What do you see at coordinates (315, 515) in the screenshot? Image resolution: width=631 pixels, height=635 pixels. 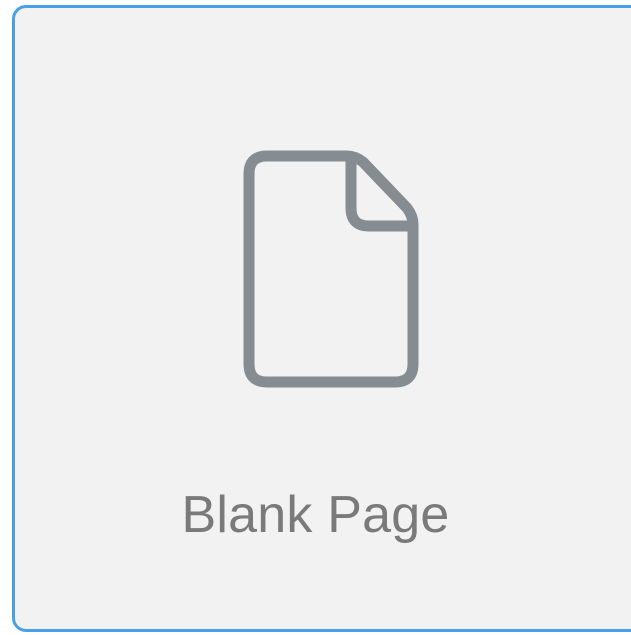 I see `card-label: Blank Page` at bounding box center [315, 515].